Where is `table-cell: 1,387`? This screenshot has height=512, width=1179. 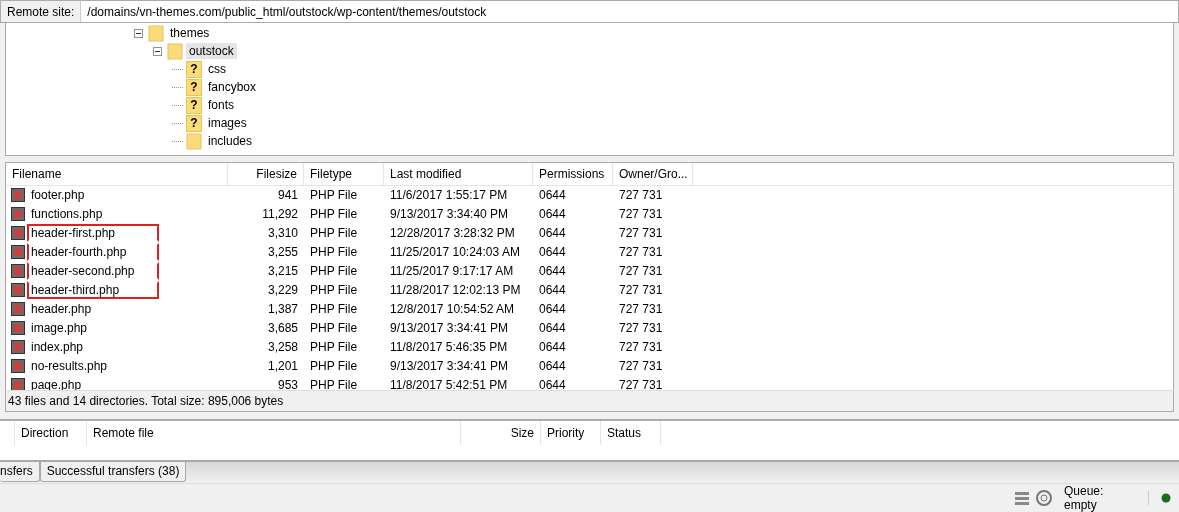 table-cell: 1,387 is located at coordinates (282, 309).